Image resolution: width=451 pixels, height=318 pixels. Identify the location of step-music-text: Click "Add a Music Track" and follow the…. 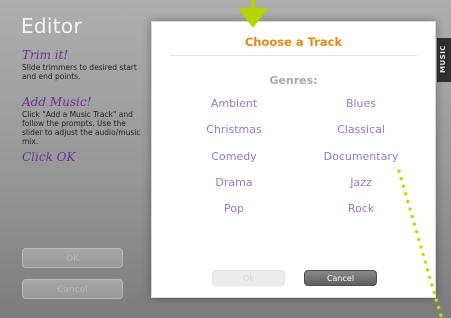
(81, 128).